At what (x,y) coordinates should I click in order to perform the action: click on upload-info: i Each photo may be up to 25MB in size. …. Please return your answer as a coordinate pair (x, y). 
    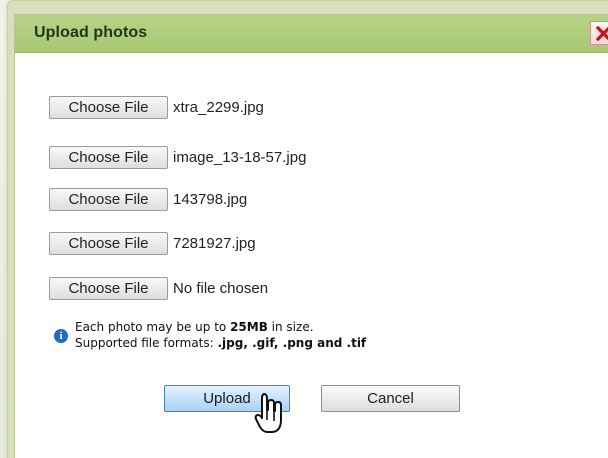
    Looking at the image, I should click on (269, 337).